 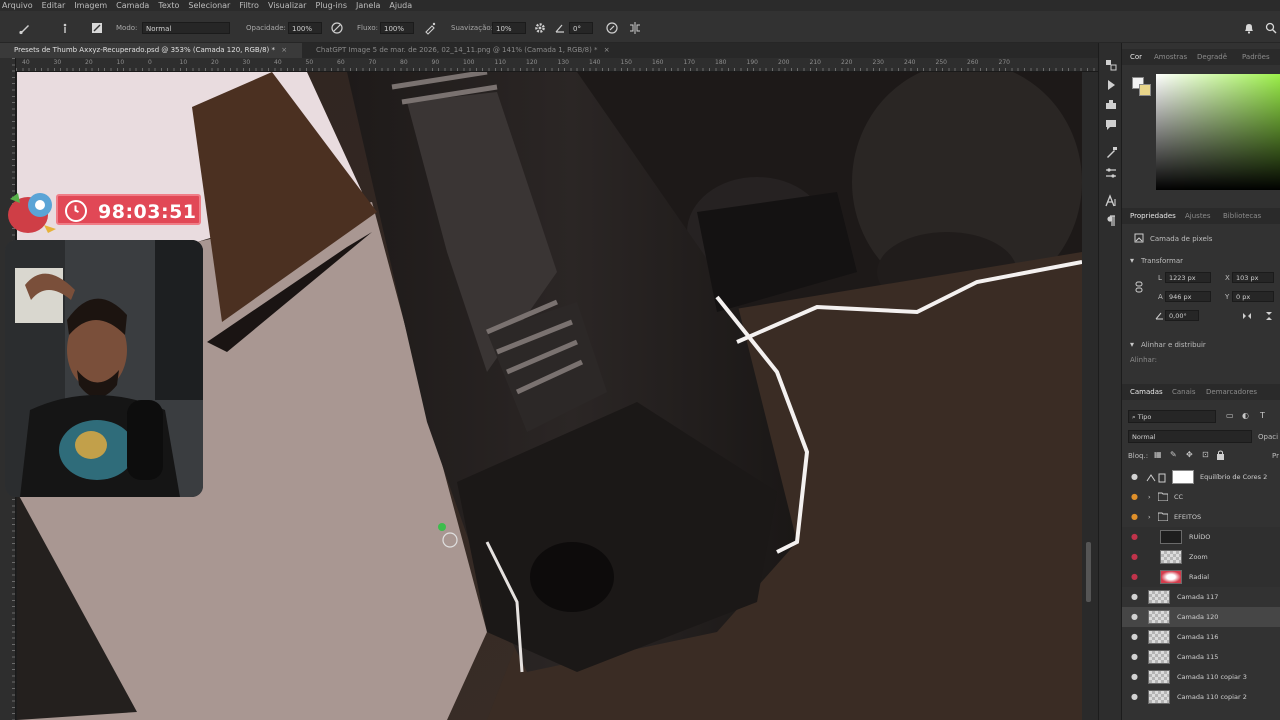 I want to click on layer-row: ● › CC, so click(x=1201, y=497).